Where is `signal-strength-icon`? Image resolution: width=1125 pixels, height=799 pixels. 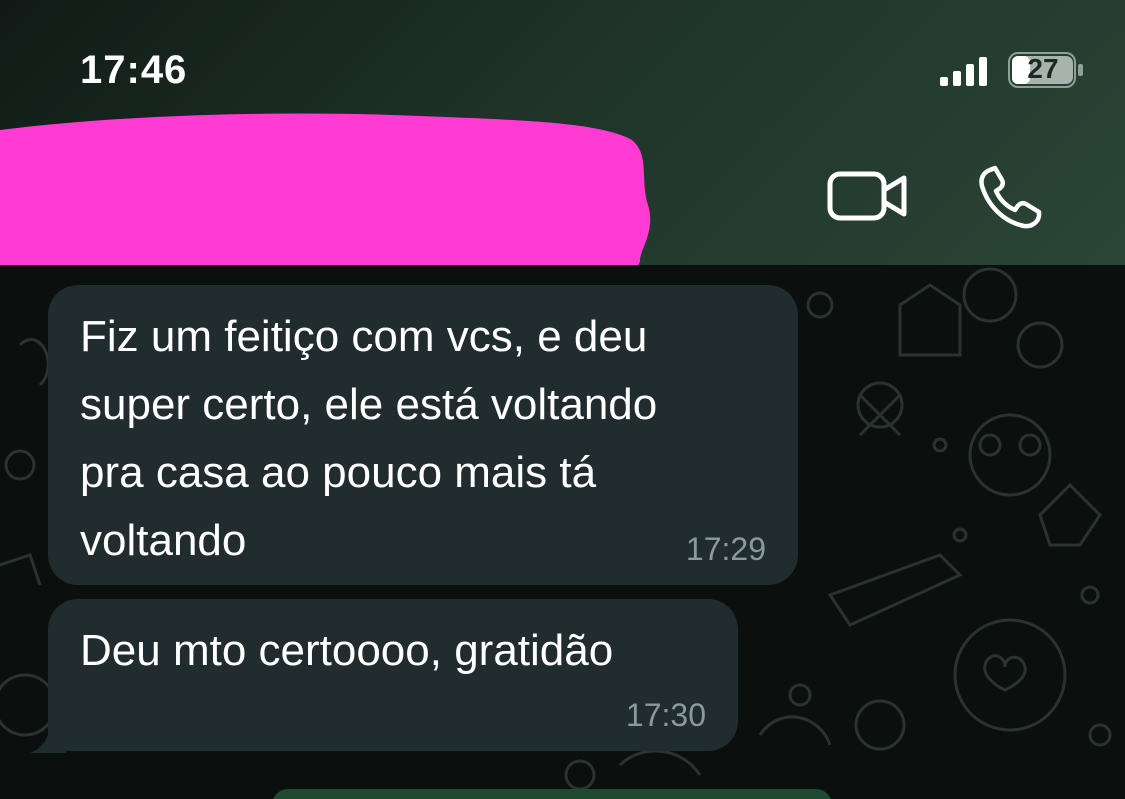 signal-strength-icon is located at coordinates (963, 71).